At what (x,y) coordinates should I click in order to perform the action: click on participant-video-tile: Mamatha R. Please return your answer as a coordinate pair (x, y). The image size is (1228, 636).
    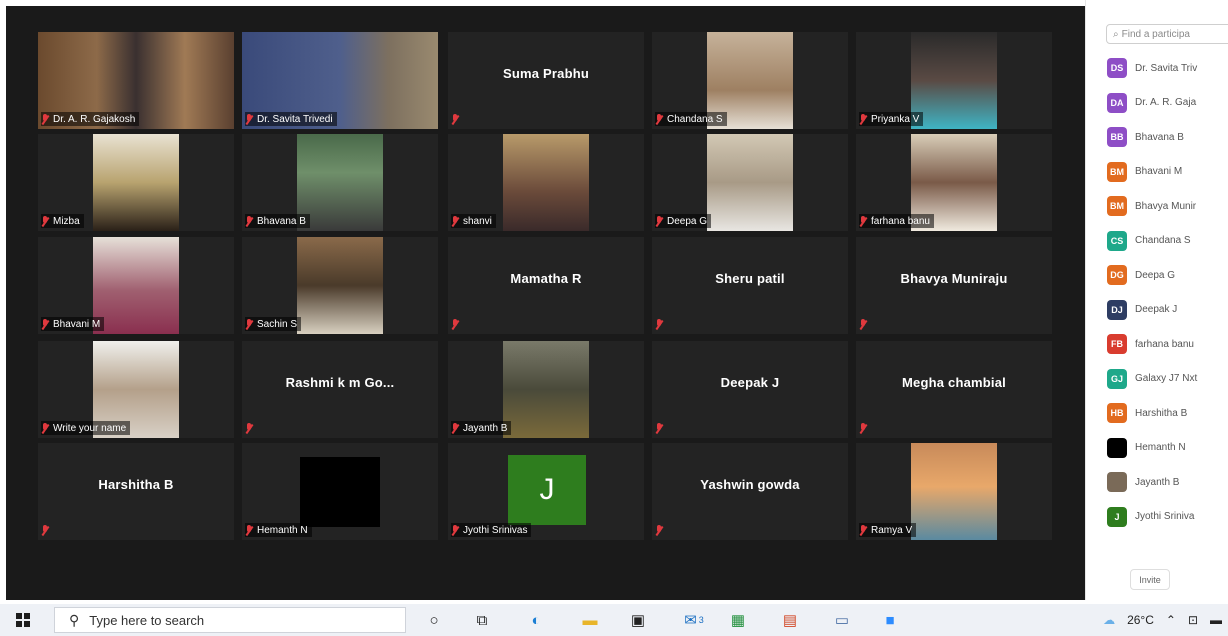
    Looking at the image, I should click on (546, 285).